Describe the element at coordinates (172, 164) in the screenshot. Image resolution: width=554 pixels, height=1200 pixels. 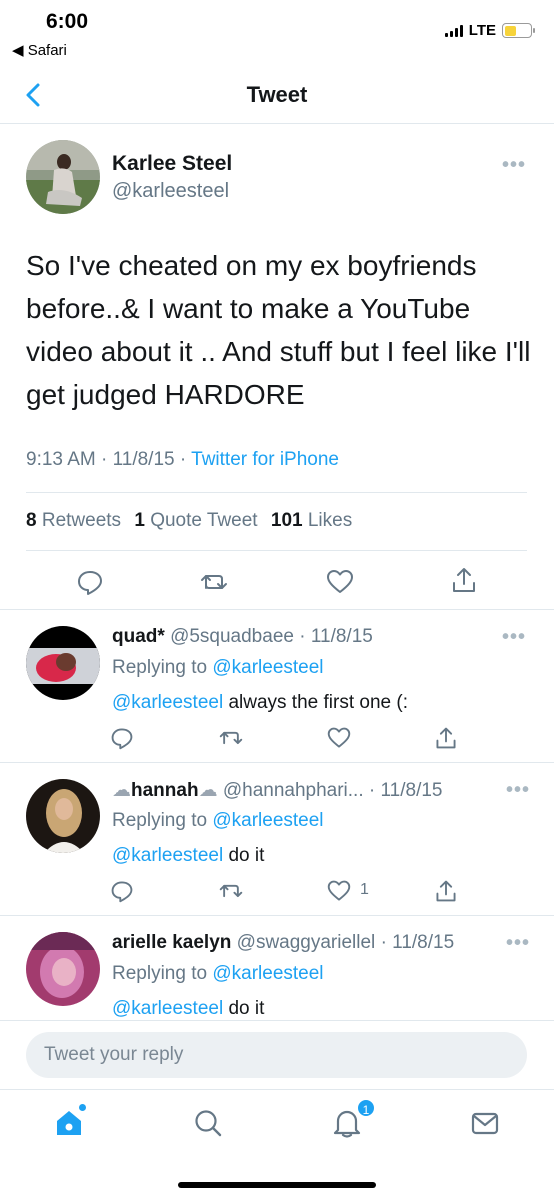
I see `author-name: Karlee Steel` at that location.